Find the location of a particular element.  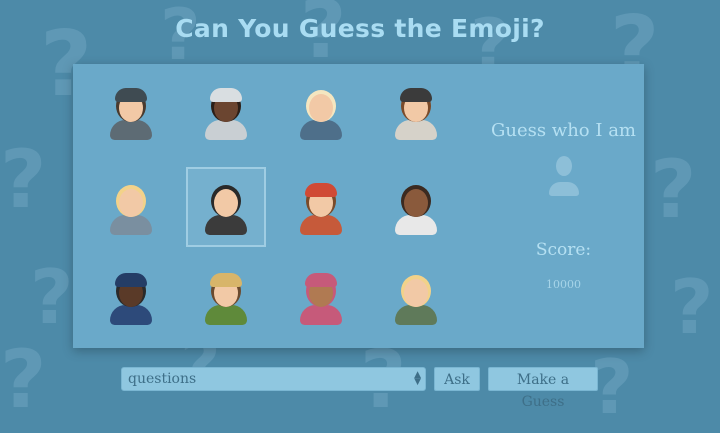

character-woman-detective is located at coordinates (131, 112).